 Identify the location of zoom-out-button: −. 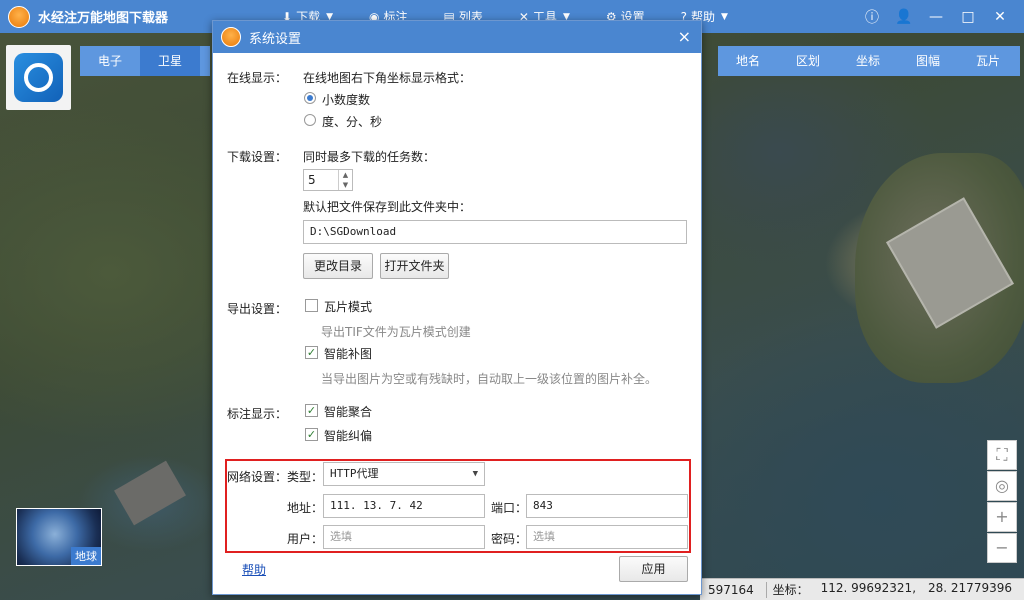
(1002, 548).